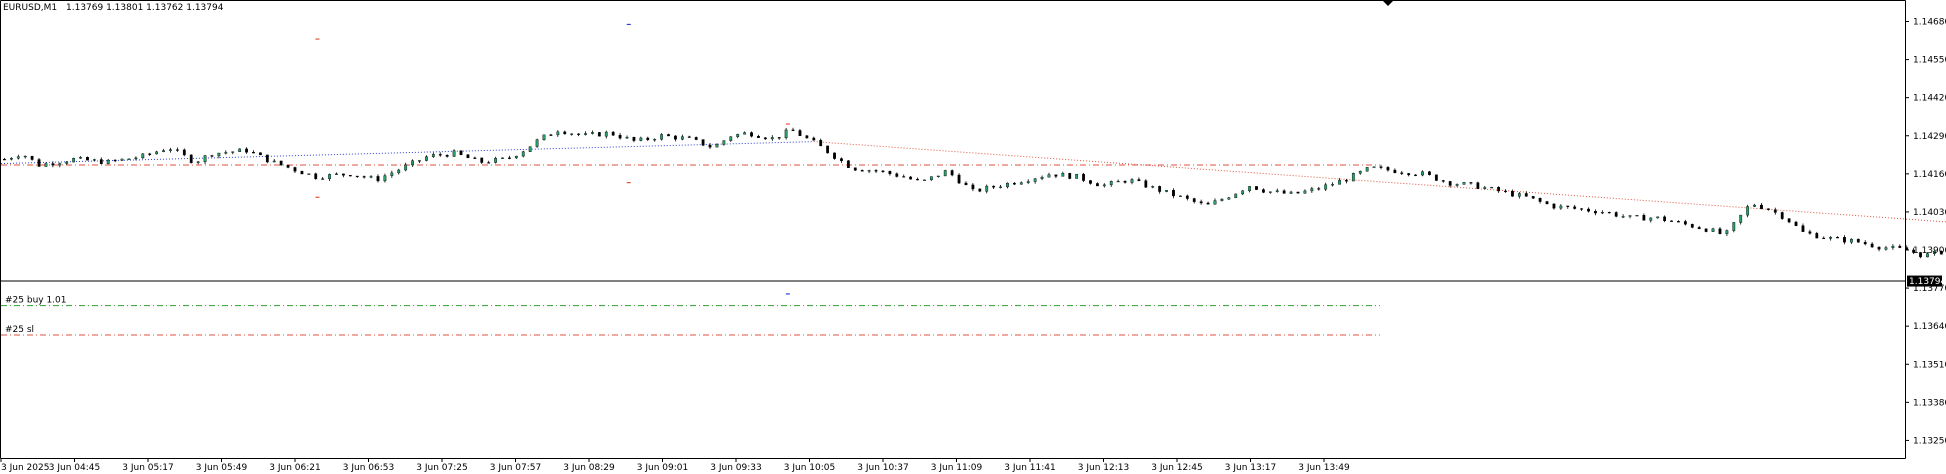 The height and width of the screenshot is (474, 1946). What do you see at coordinates (19, 330) in the screenshot?
I see `stop-loss-label: #25 sl` at bounding box center [19, 330].